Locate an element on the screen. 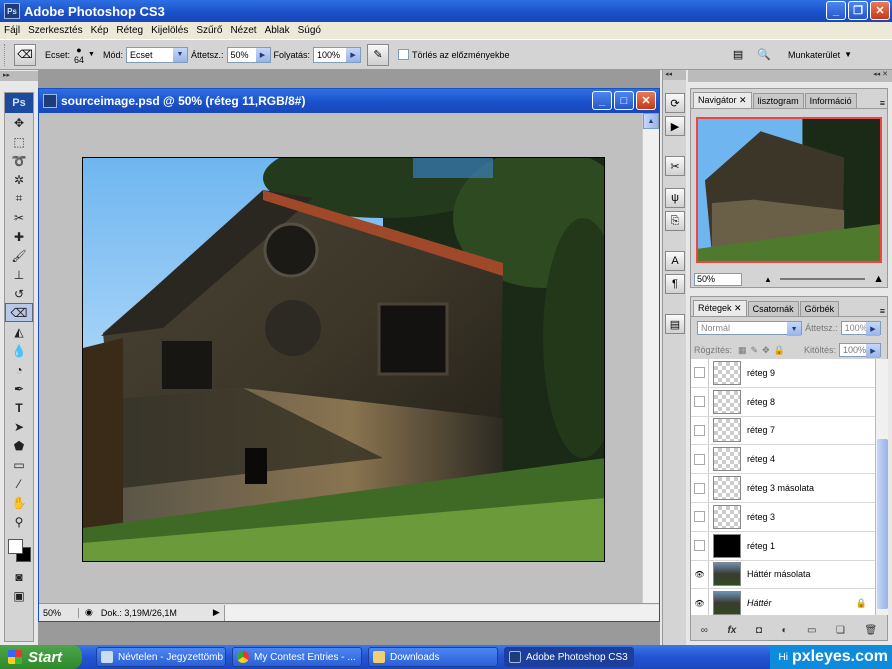 This screenshot has height=669, width=892. character-panel-icon: A is located at coordinates (675, 261).